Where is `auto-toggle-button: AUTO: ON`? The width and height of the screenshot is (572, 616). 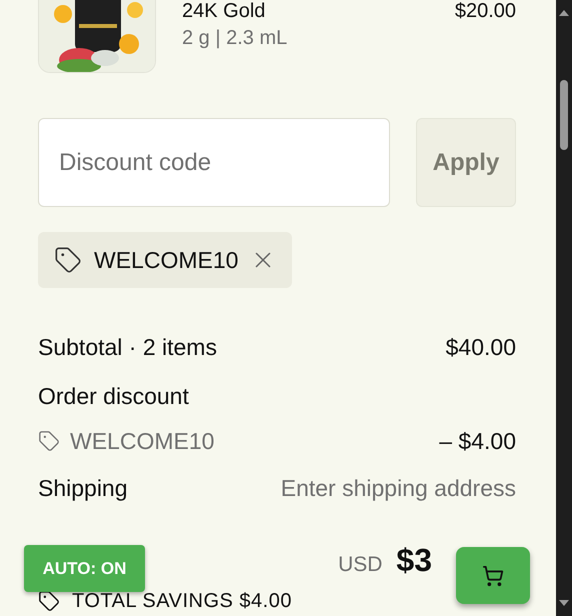 auto-toggle-button: AUTO: ON is located at coordinates (84, 568).